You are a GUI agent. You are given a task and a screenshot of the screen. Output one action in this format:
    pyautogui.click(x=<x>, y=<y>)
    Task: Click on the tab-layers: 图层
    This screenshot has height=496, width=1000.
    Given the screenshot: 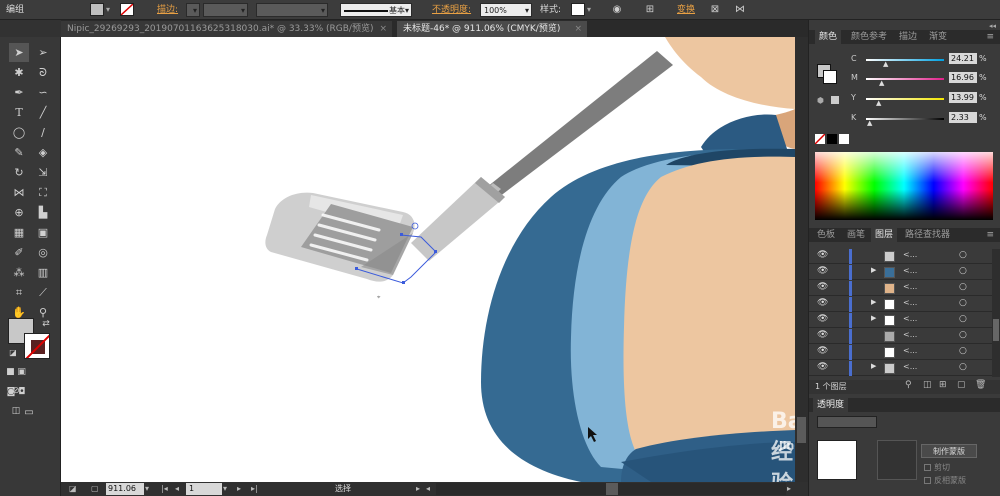 What is the action you would take?
    pyautogui.click(x=884, y=235)
    